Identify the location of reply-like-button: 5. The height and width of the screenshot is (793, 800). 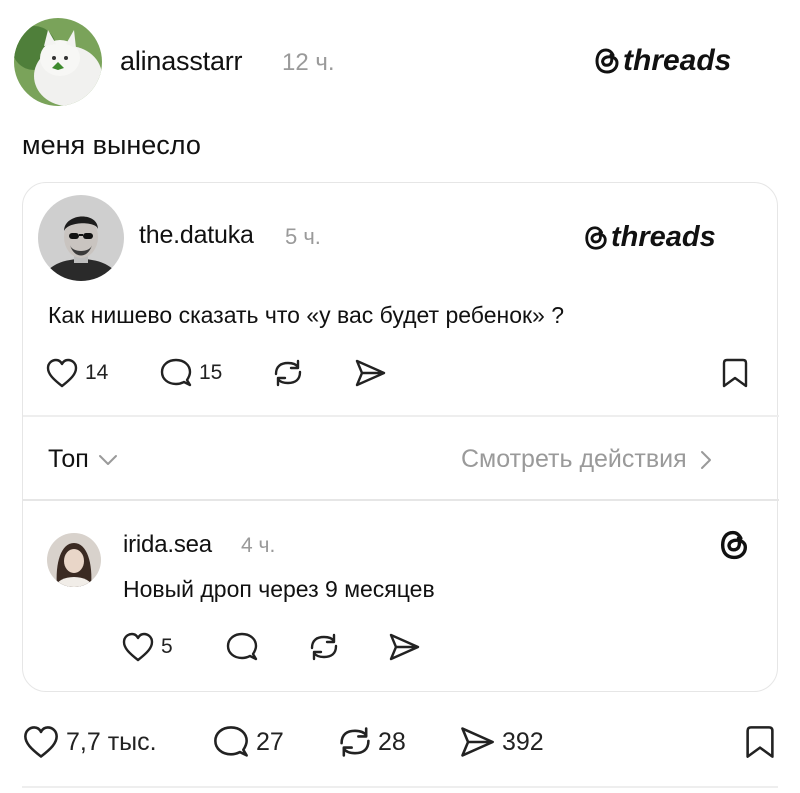
(147, 647).